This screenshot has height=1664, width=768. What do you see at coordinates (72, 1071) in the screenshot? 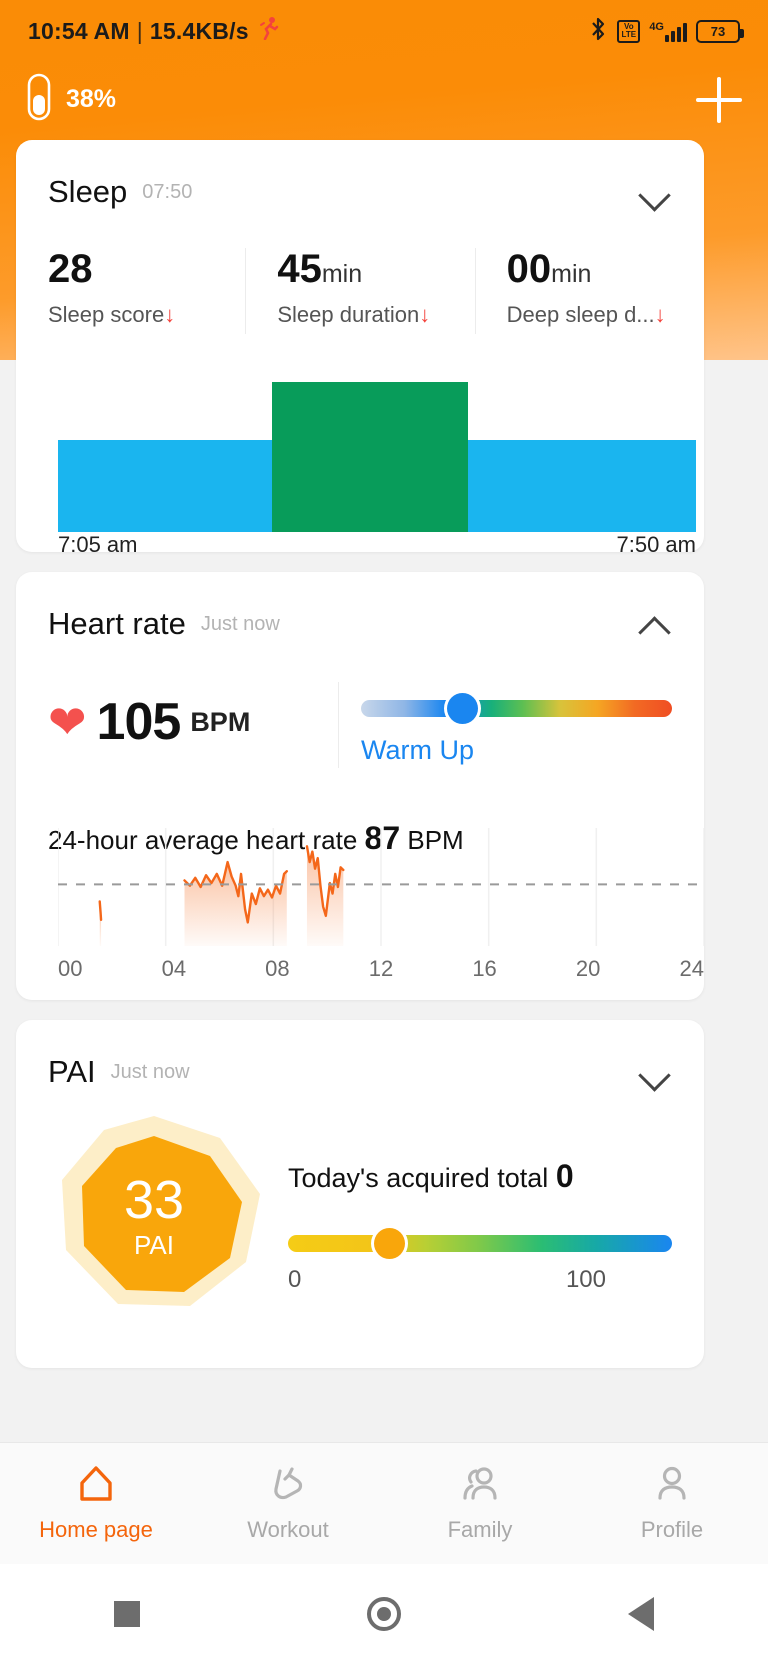
I see `pai-title: PAI` at bounding box center [72, 1071].